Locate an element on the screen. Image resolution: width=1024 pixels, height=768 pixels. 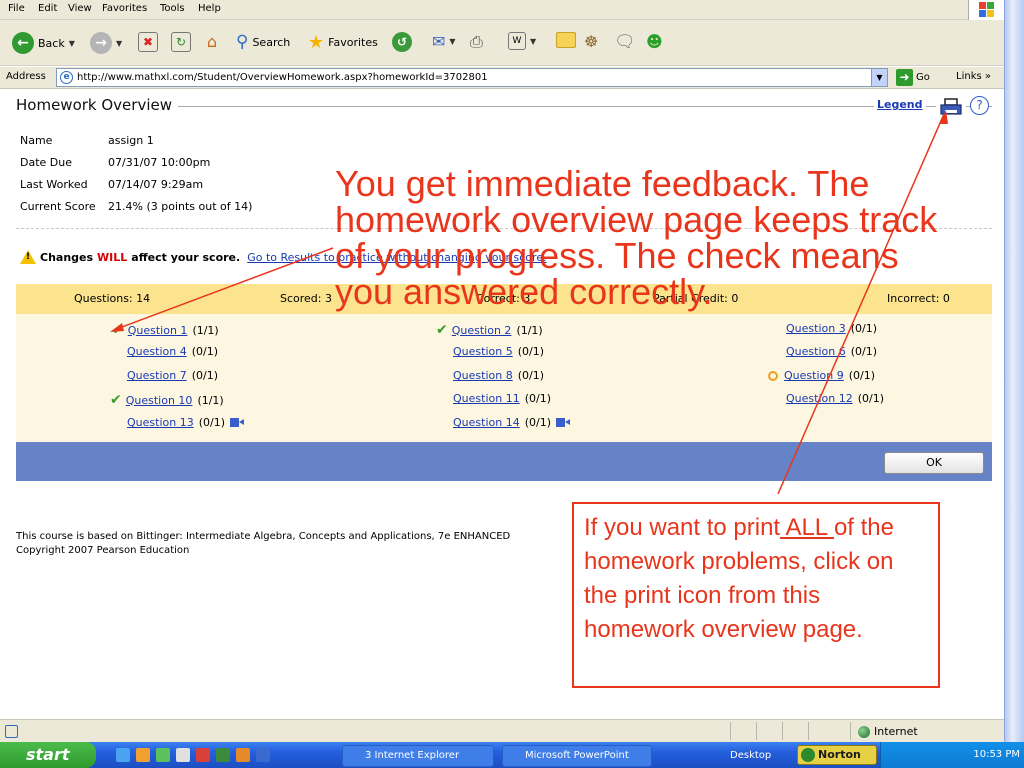
quicklaunch-excel-icon is located at coordinates (223, 755).